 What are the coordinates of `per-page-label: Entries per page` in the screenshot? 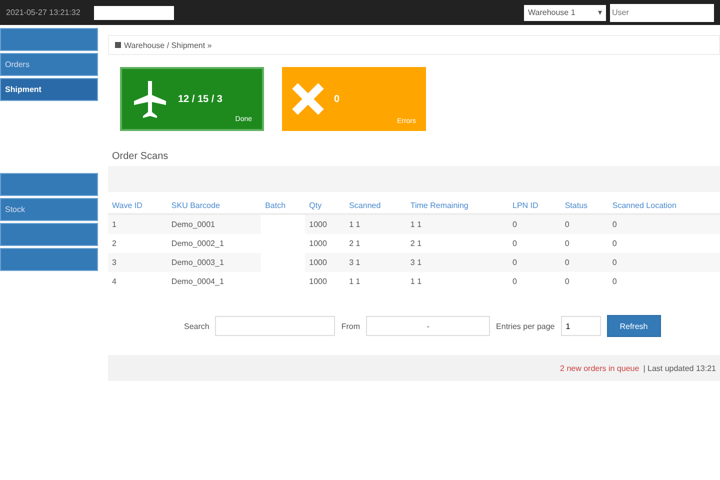 It's located at (525, 326).